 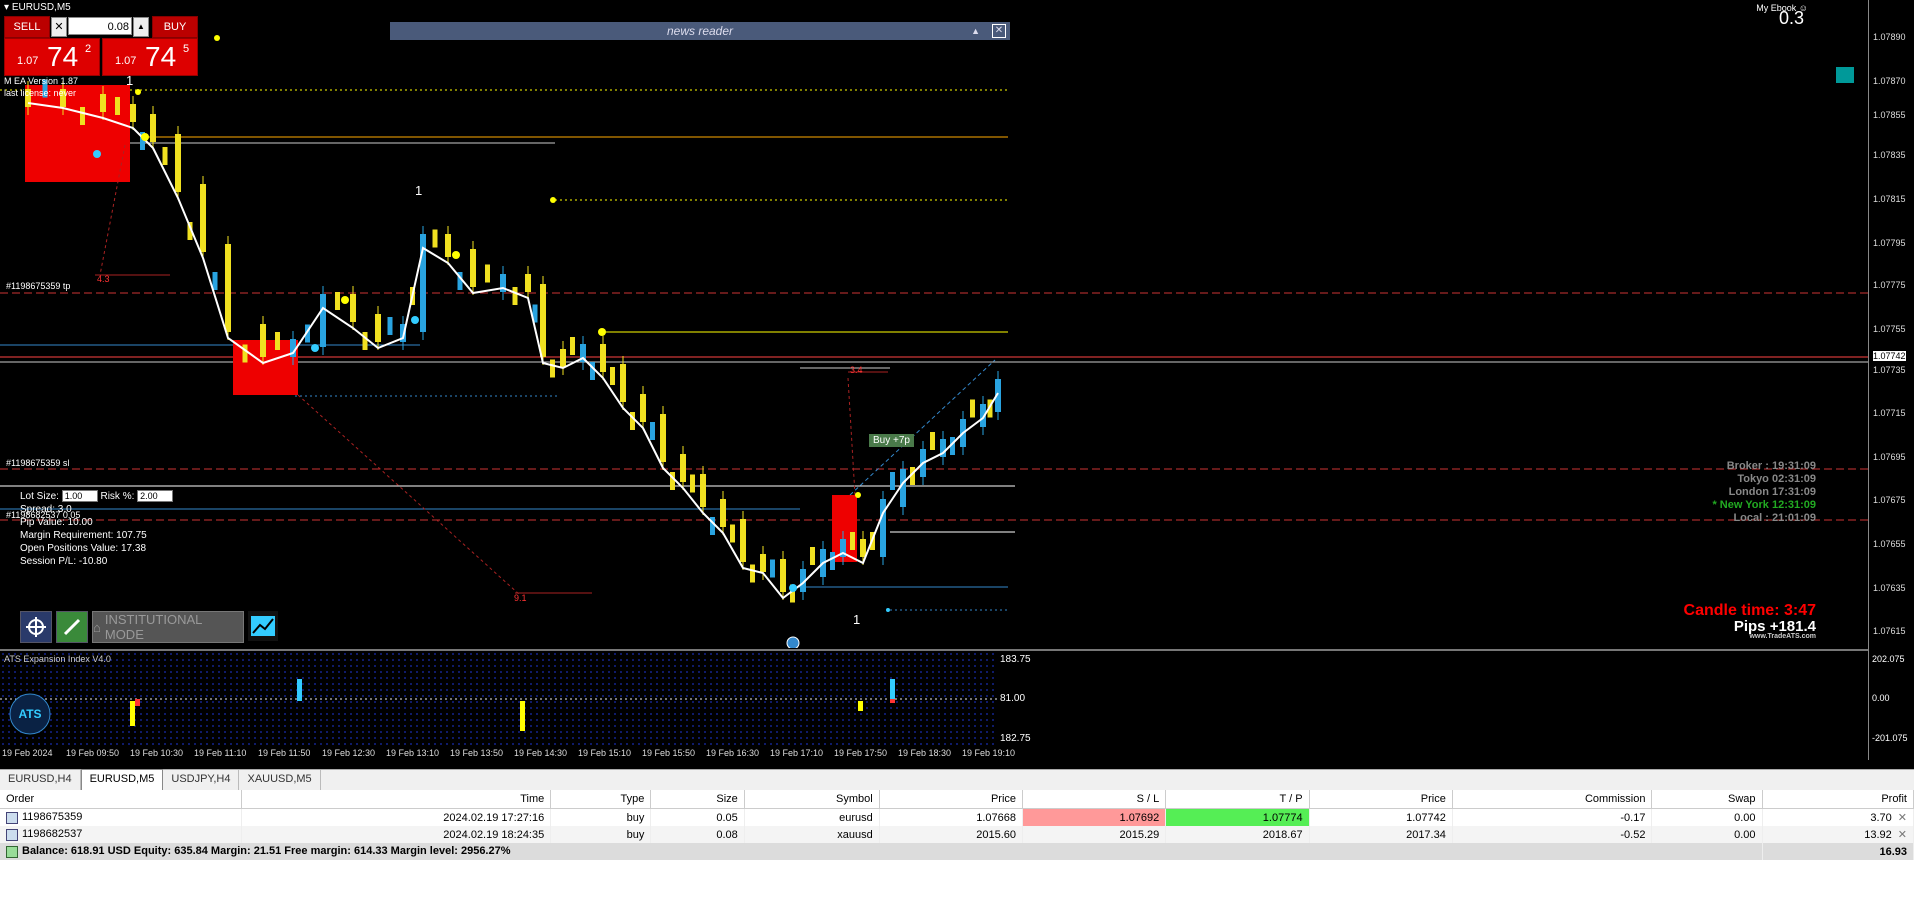 I want to click on column-header: S / L, so click(x=1094, y=799).